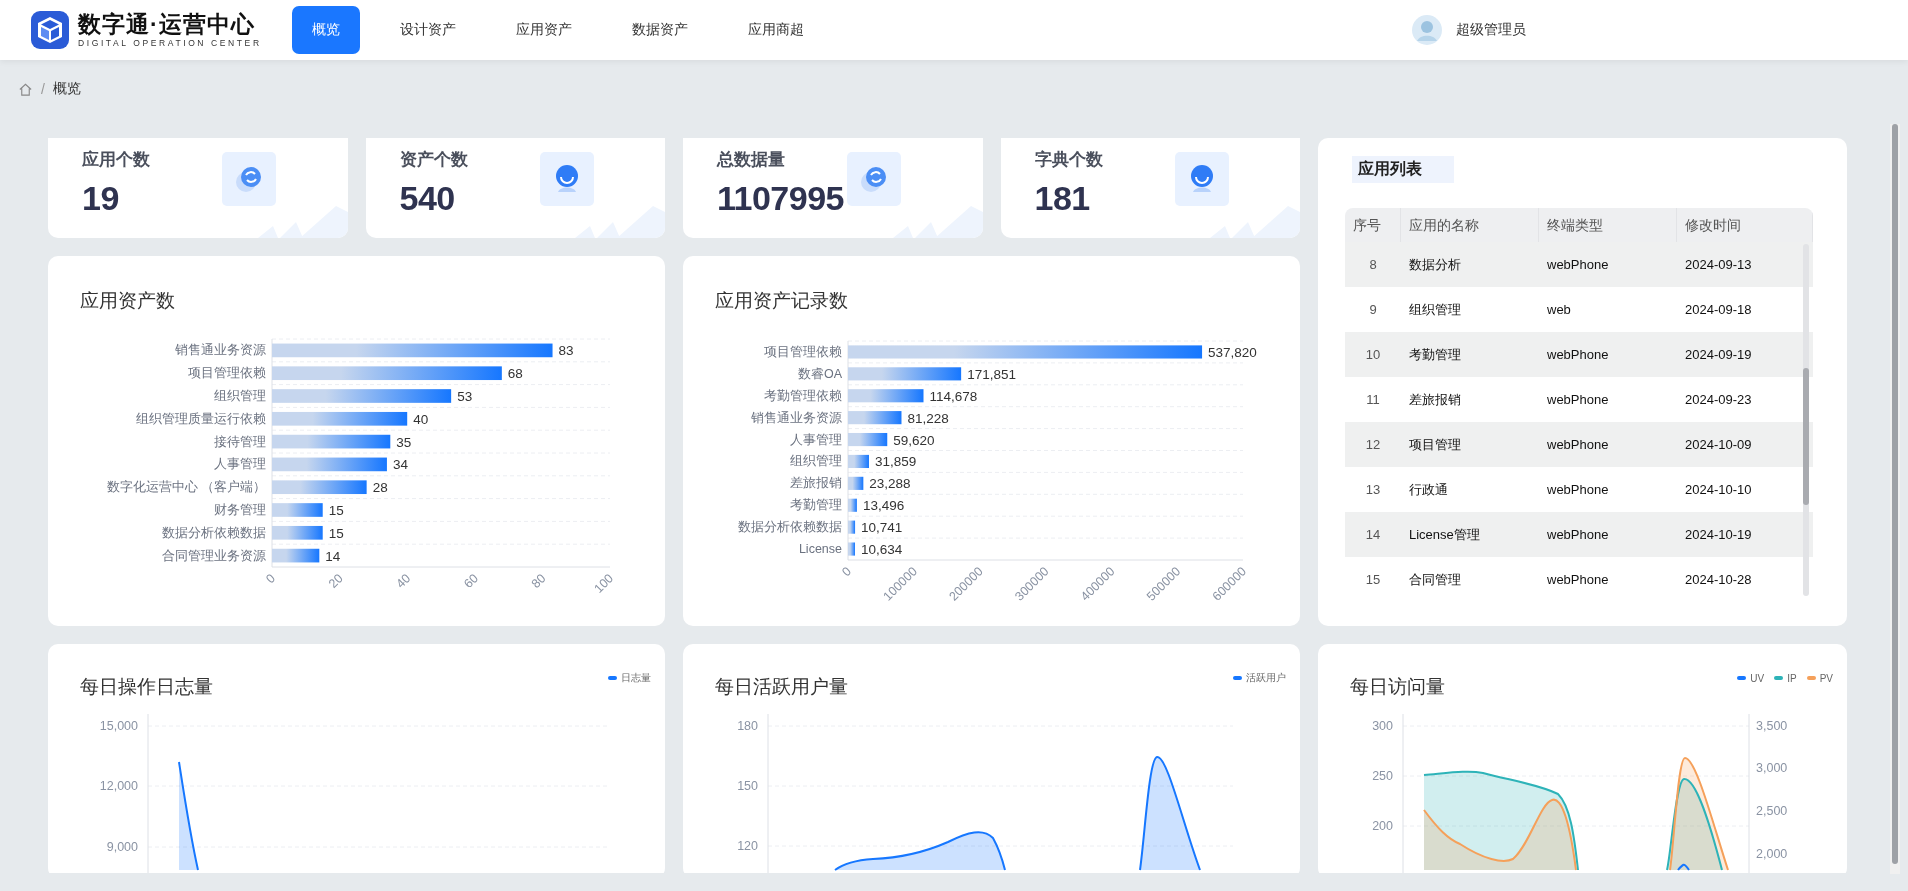 The image size is (1908, 891). I want to click on category-label: 组织管理质量运行依赖, so click(201, 418).